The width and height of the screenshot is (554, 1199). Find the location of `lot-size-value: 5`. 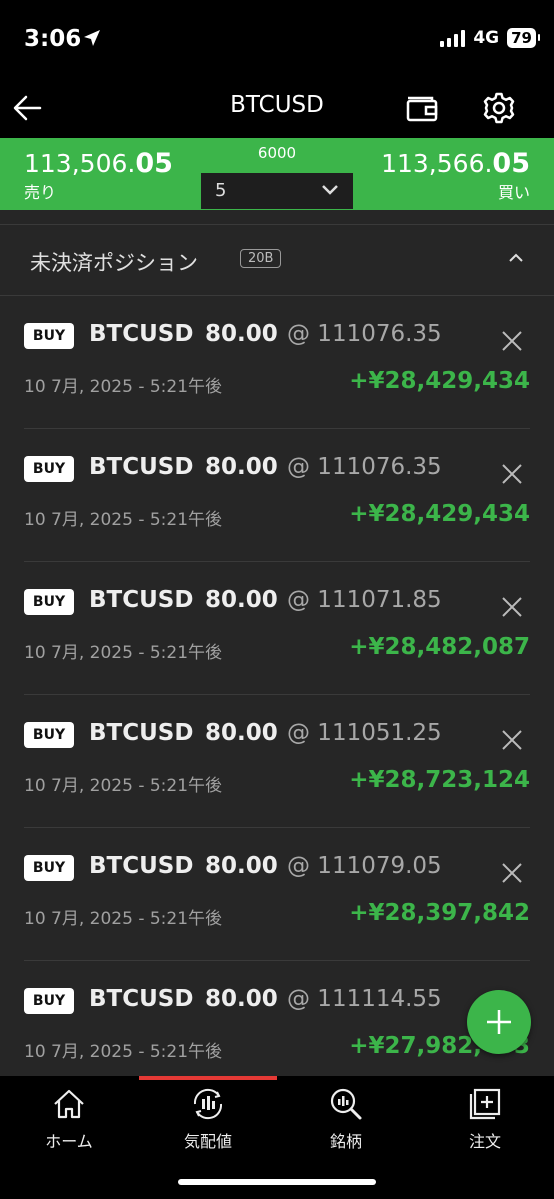

lot-size-value: 5 is located at coordinates (221, 190).